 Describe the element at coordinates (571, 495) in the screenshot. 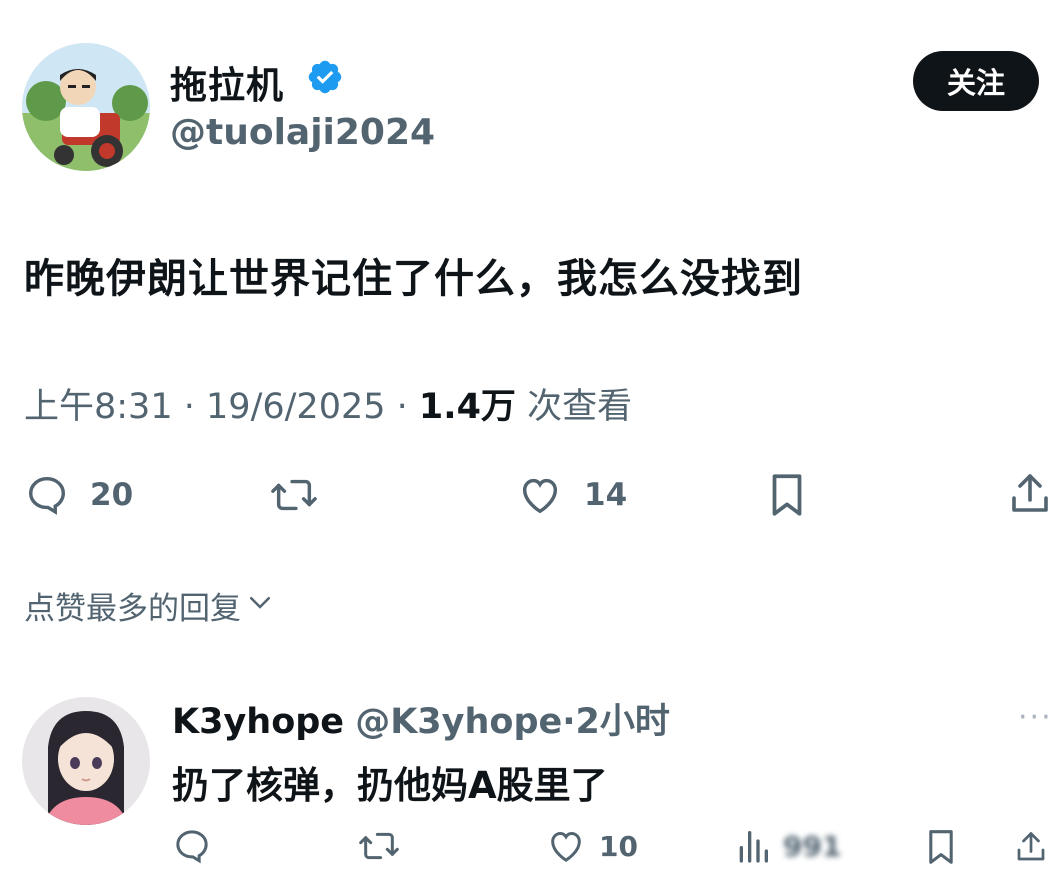

I see `like-action: 14` at that location.